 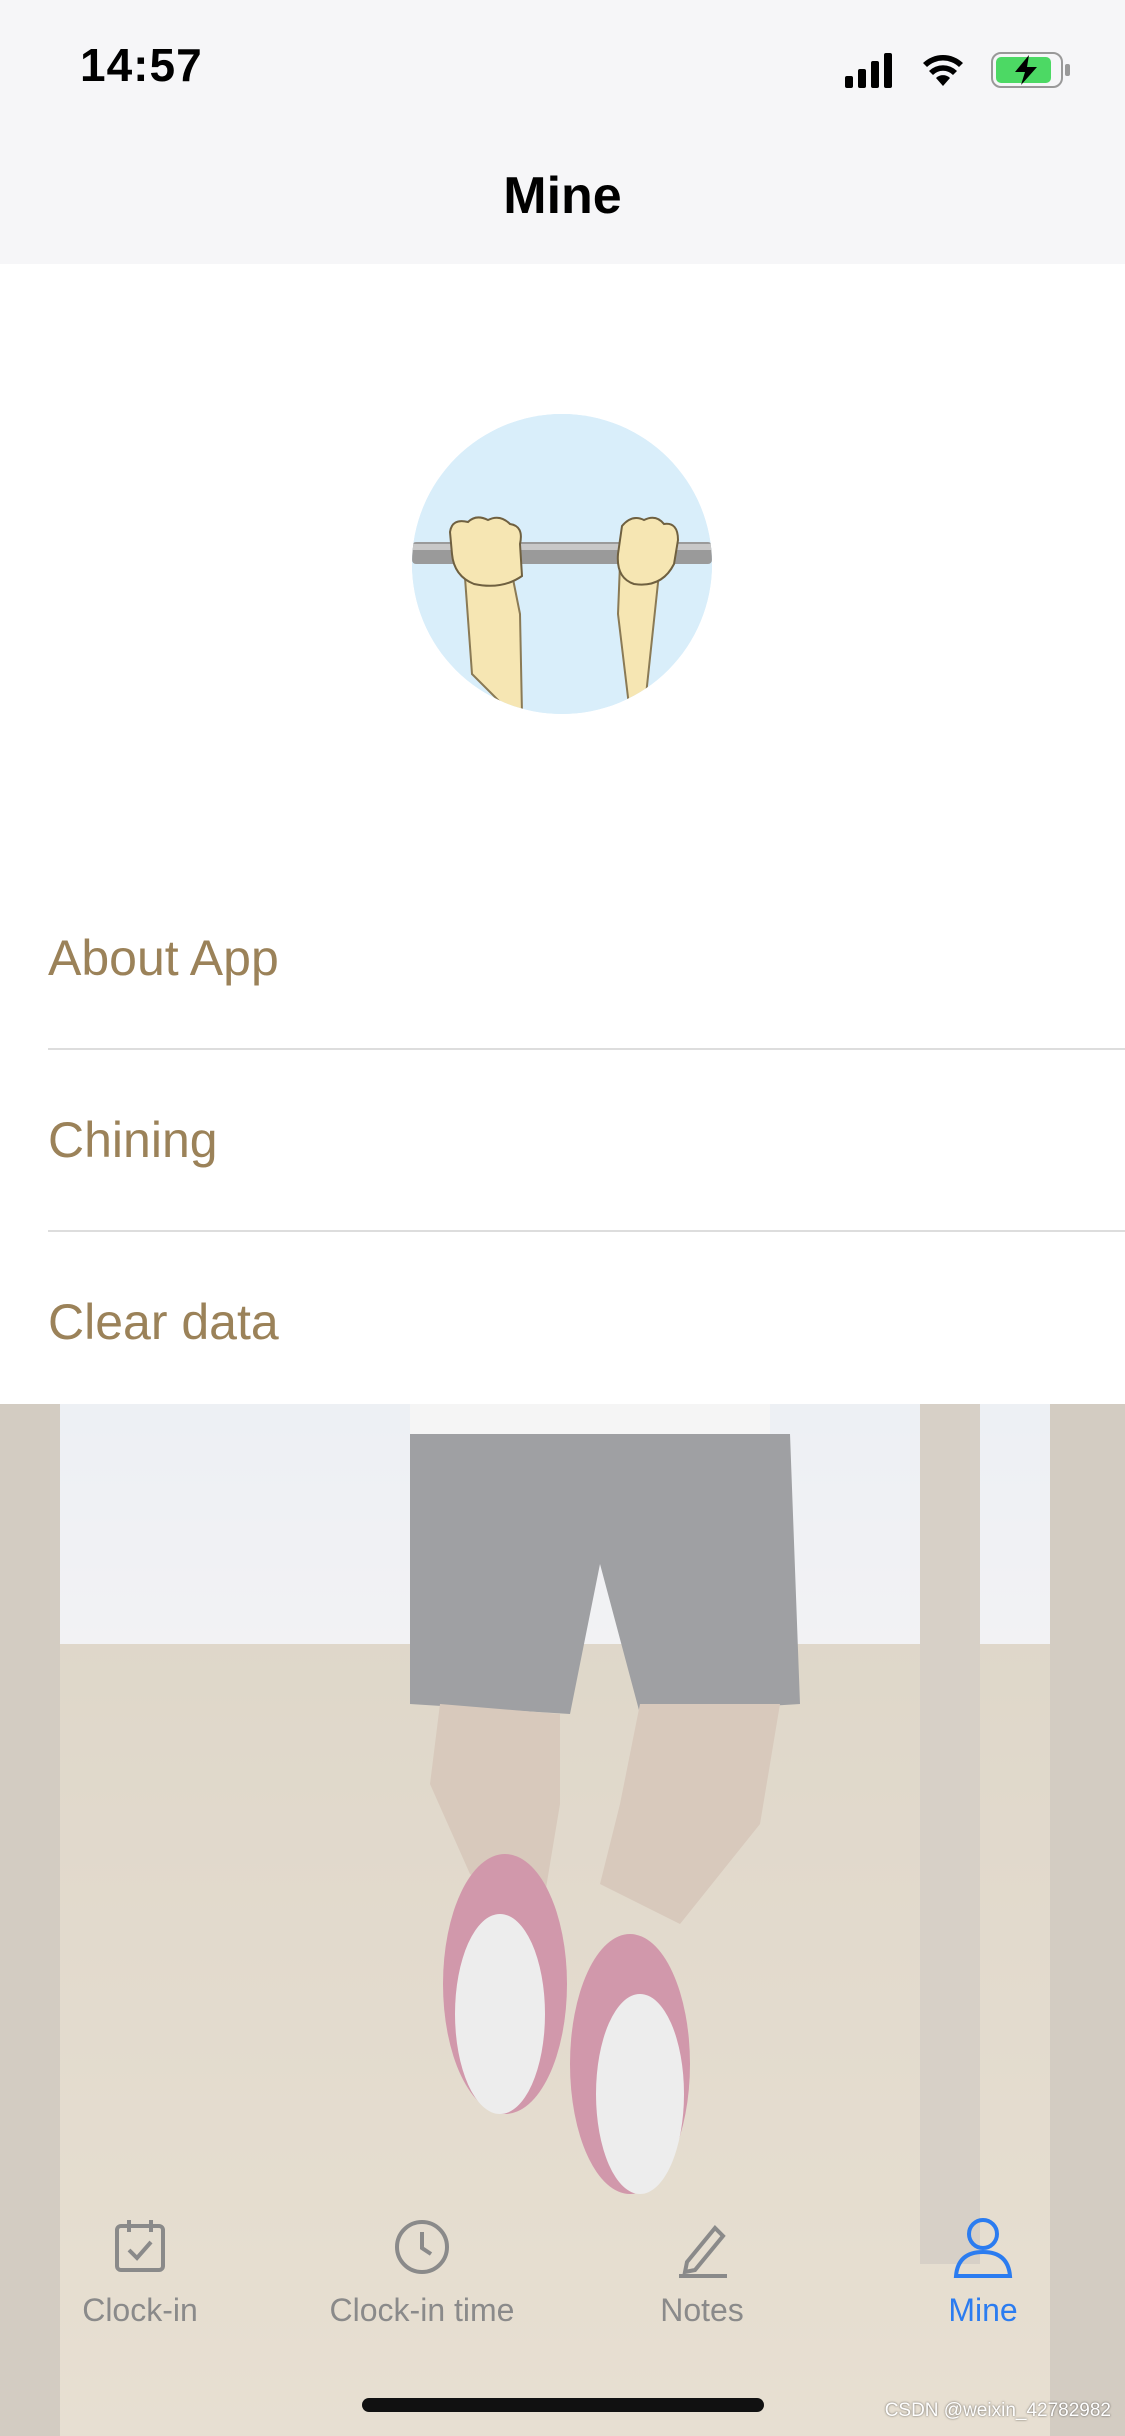 I want to click on status-icons, so click(x=957, y=70).